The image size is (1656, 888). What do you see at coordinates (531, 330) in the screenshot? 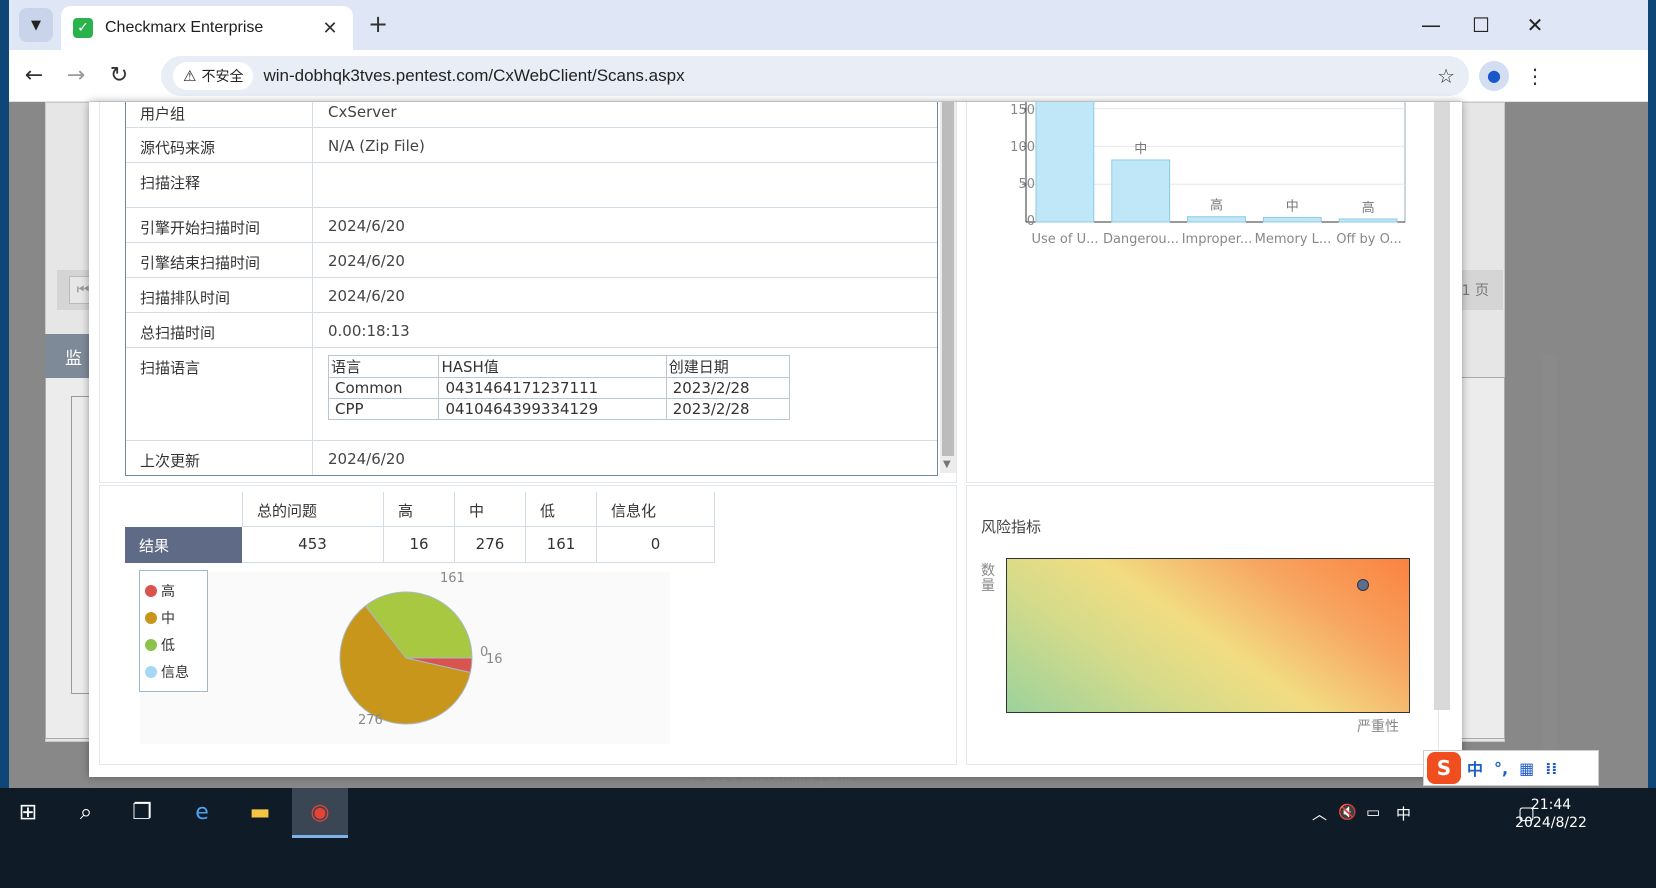
I see `details-row: 总扫描时间 0.00:18:13` at bounding box center [531, 330].